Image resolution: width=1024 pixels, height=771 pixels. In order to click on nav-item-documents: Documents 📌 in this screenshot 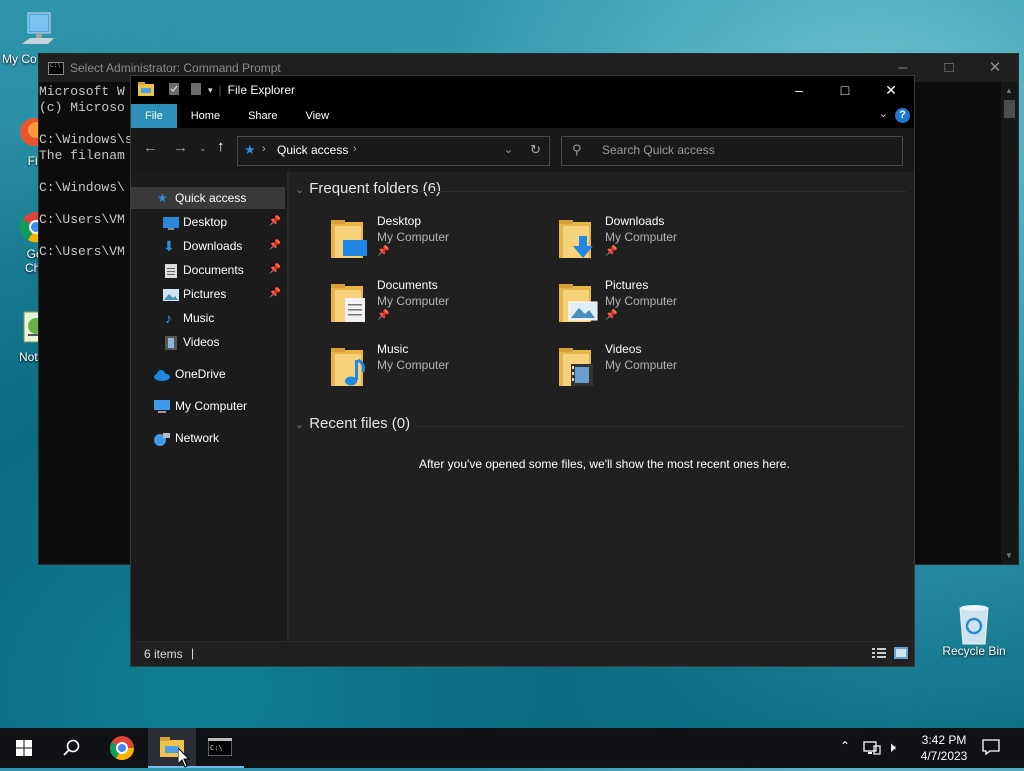, I will do `click(208, 270)`.